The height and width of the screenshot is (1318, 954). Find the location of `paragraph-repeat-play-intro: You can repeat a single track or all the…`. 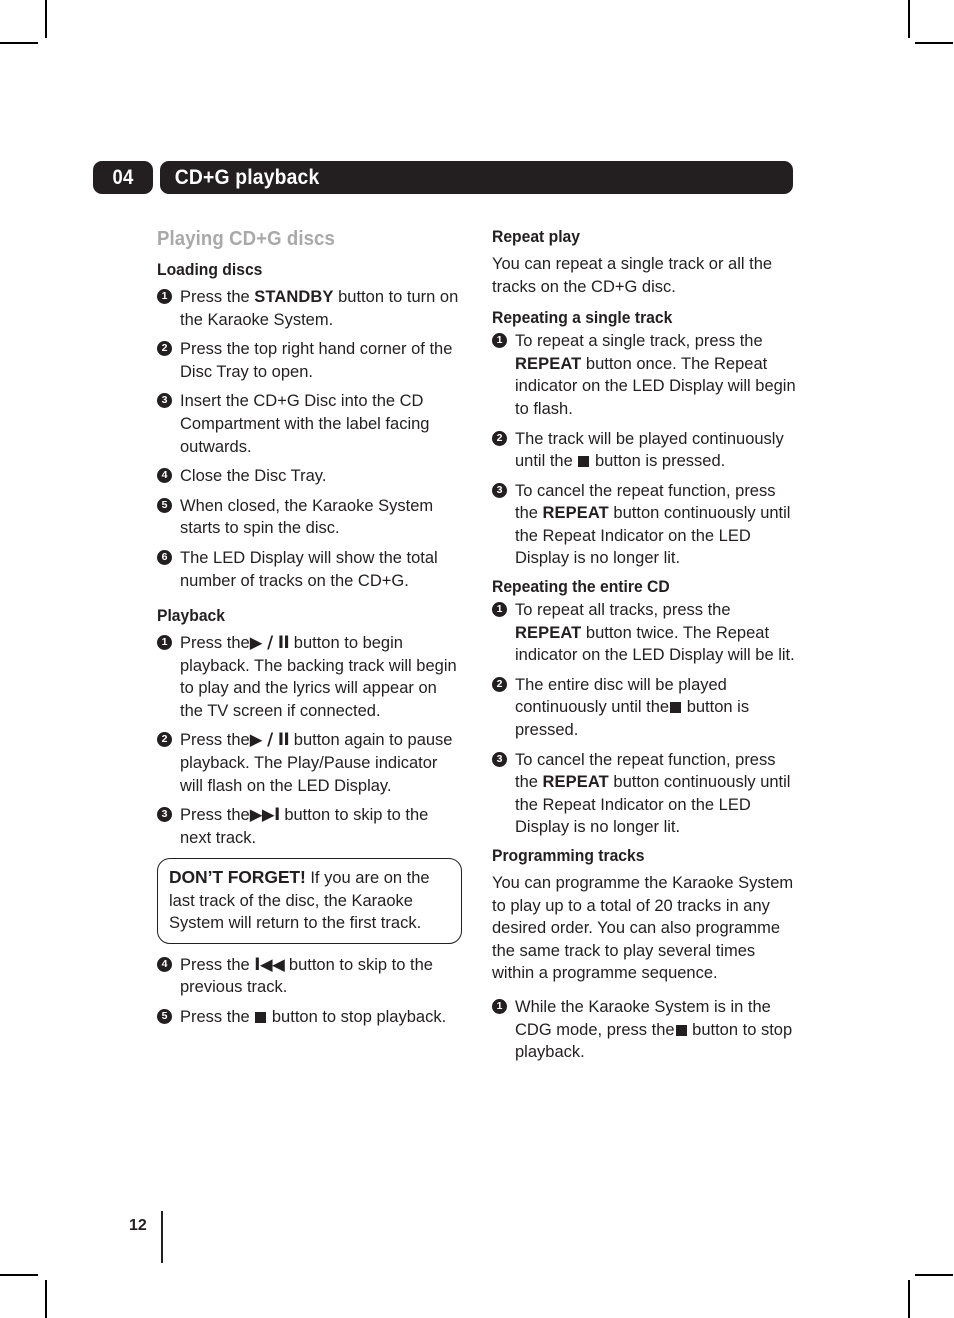

paragraph-repeat-play-intro: You can repeat a single track or all the… is located at coordinates (632, 275).